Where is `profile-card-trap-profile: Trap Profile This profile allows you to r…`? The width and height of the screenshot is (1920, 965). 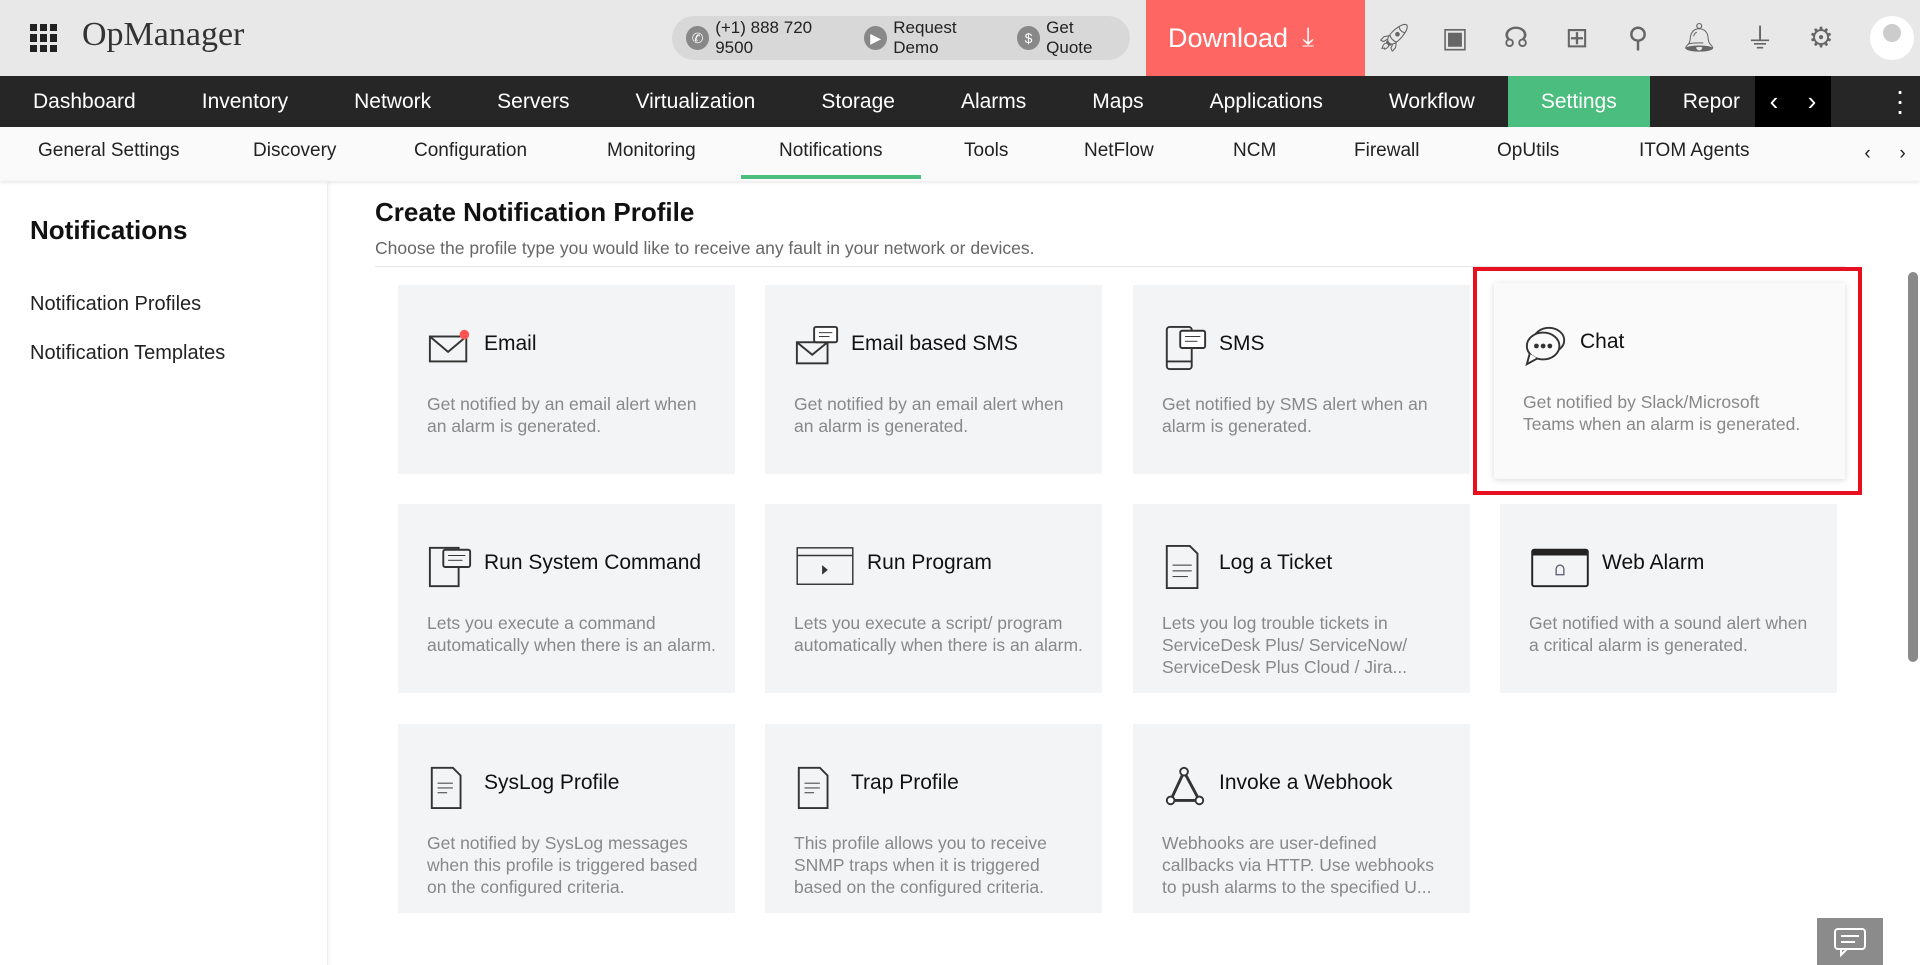 profile-card-trap-profile: Trap Profile This profile allows you to r… is located at coordinates (933, 818).